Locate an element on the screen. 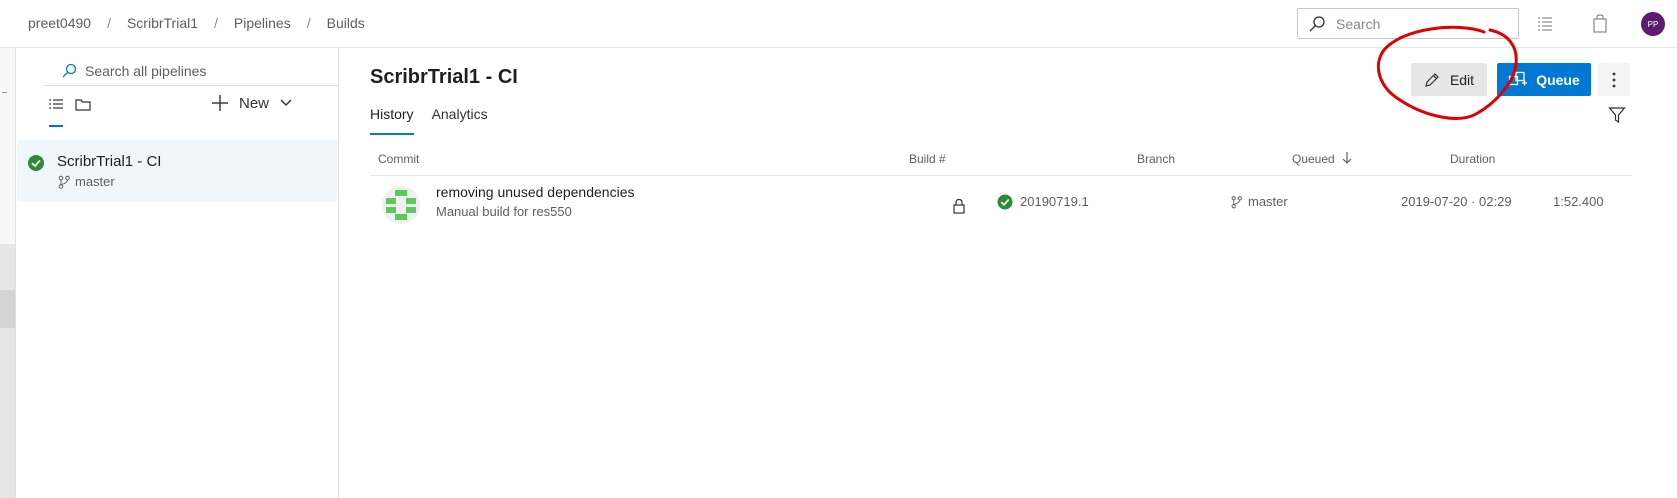 The height and width of the screenshot is (498, 1677). column-header-commit: Commit is located at coordinates (399, 159).